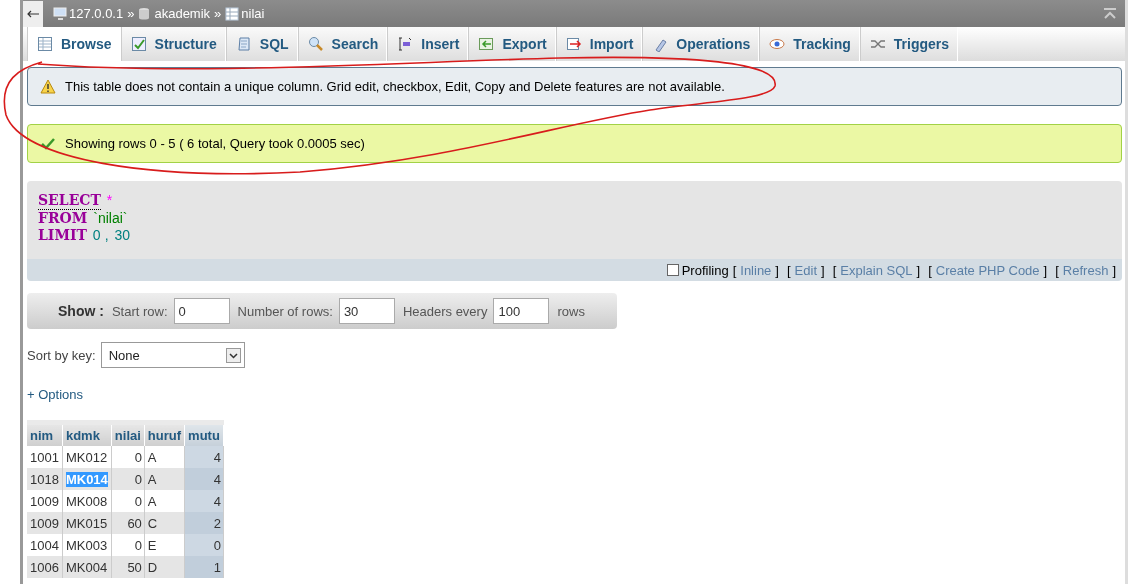 This screenshot has height=584, width=1134. What do you see at coordinates (701, 44) in the screenshot?
I see `tab: Operations` at bounding box center [701, 44].